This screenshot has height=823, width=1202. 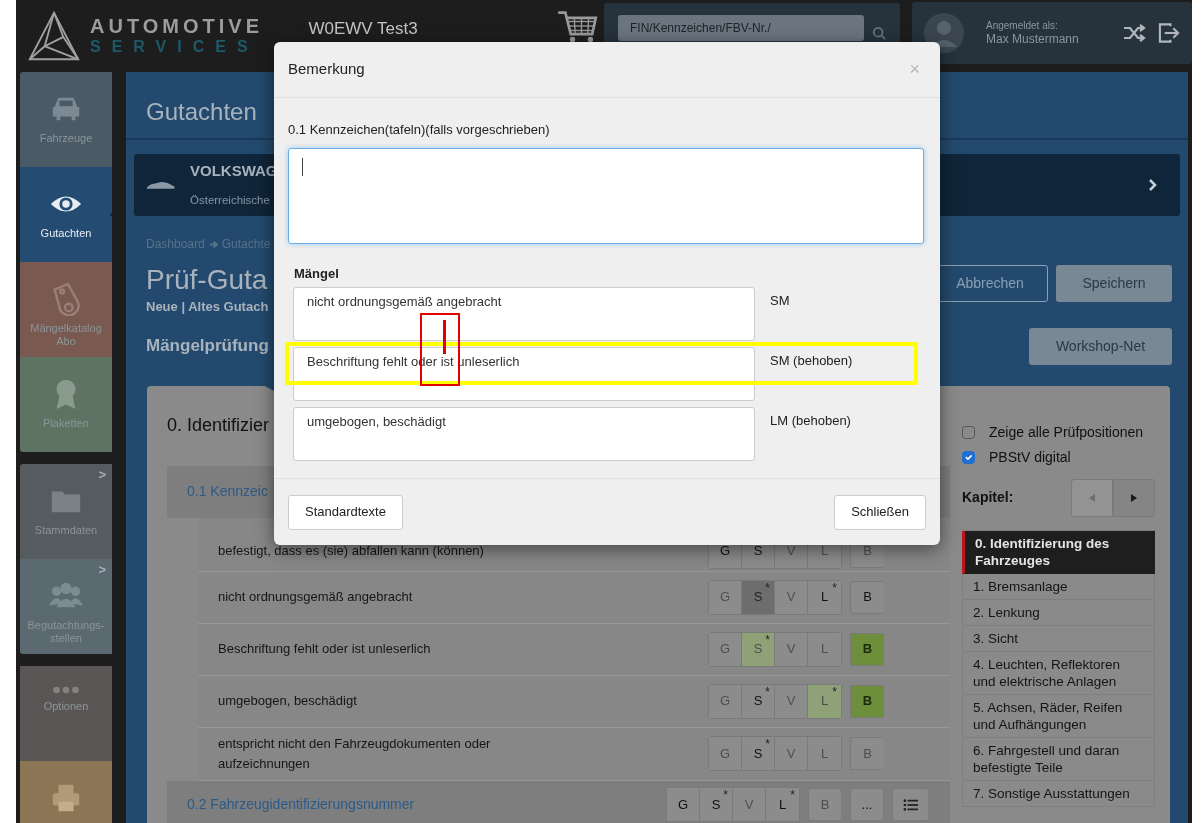 What do you see at coordinates (810, 421) in the screenshot?
I see `defect-type: LM (behoben)` at bounding box center [810, 421].